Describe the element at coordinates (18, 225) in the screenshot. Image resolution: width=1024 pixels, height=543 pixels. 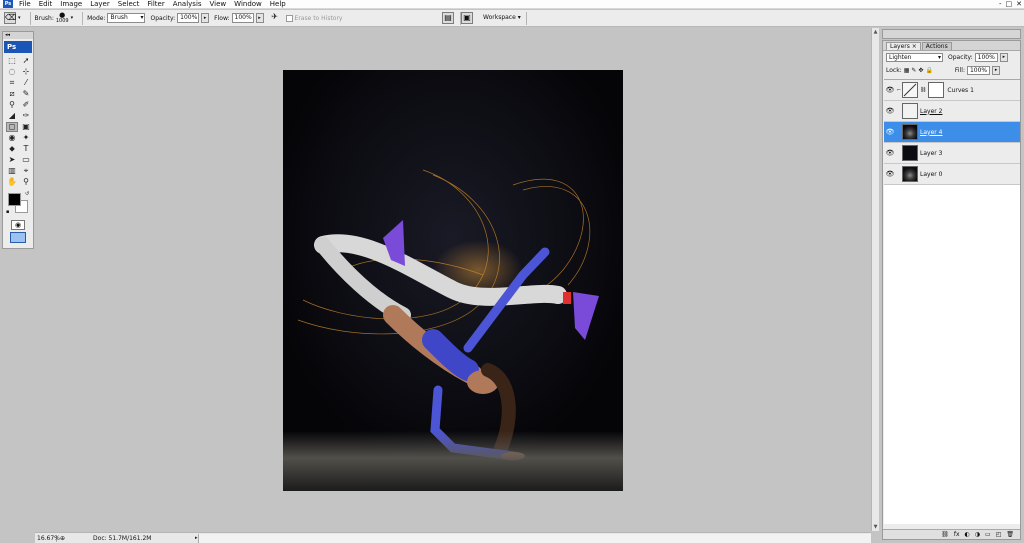
I see `quick-mask-icon: ◉` at that location.